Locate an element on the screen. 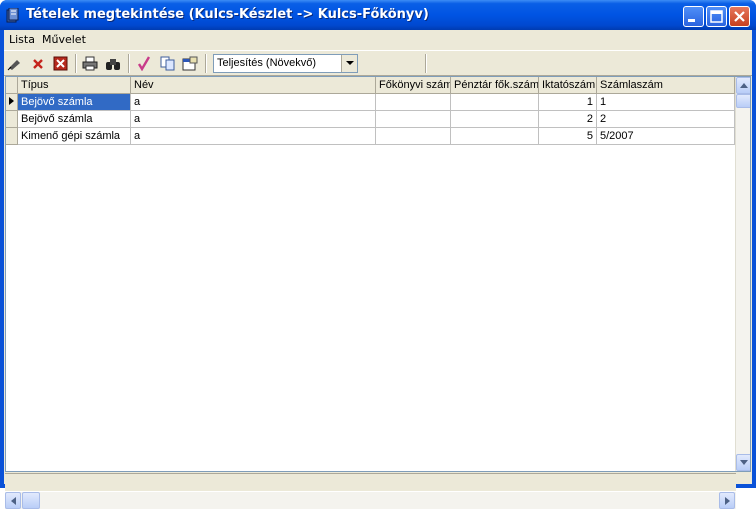 The image size is (756, 509). app-icon is located at coordinates (12, 15).